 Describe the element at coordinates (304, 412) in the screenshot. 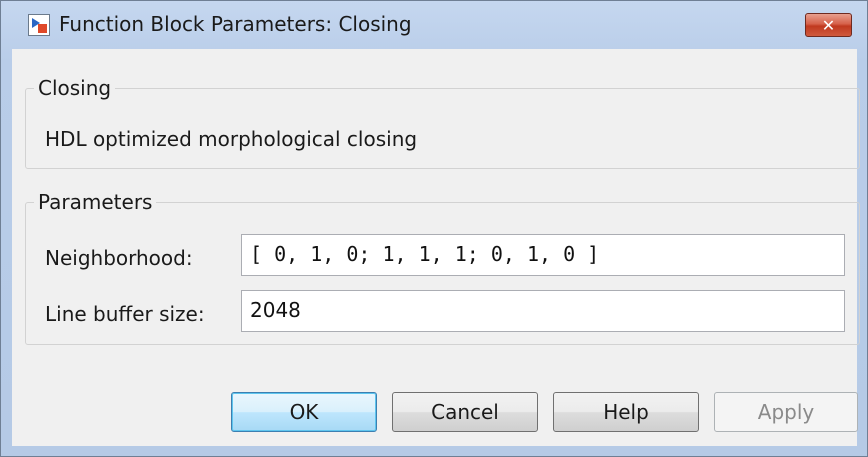

I see `ok-button: OK` at that location.